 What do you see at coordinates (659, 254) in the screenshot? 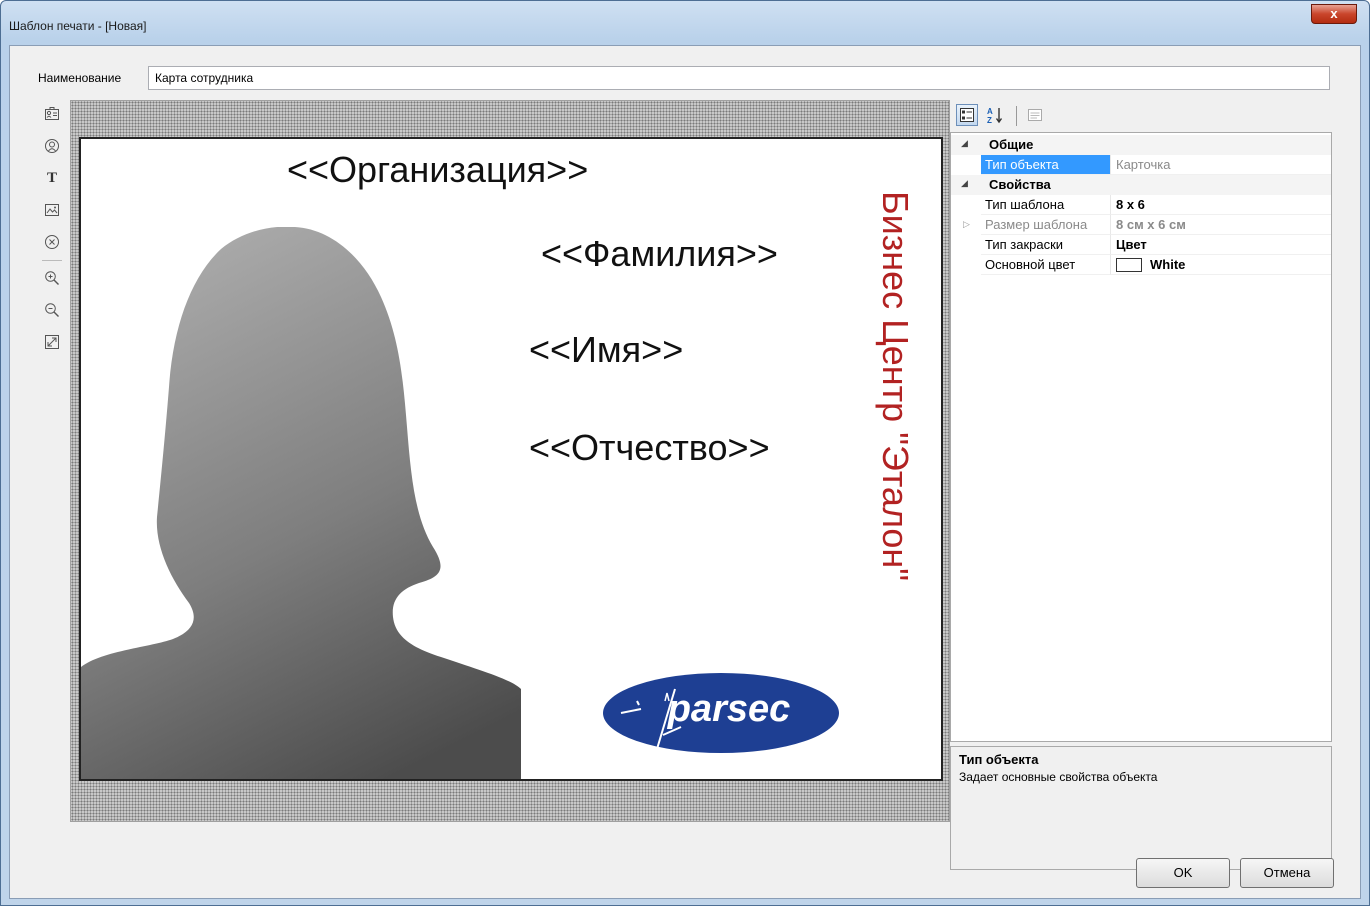
I see `last-name-field: <<Фамилия>>` at bounding box center [659, 254].